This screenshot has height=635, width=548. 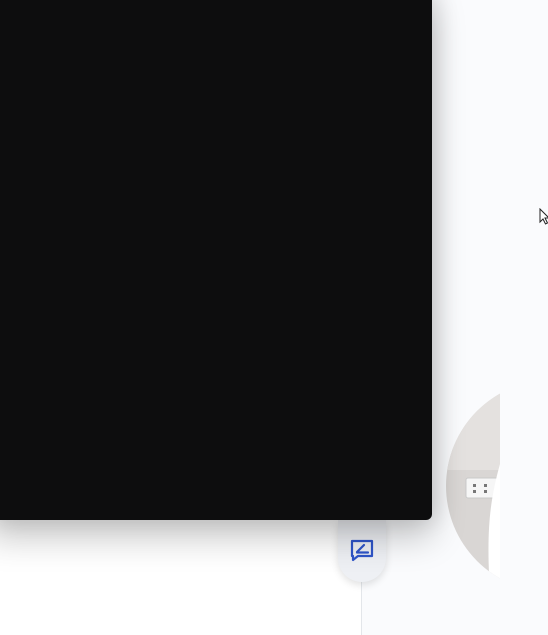 I want to click on feedback-button, so click(x=362, y=551).